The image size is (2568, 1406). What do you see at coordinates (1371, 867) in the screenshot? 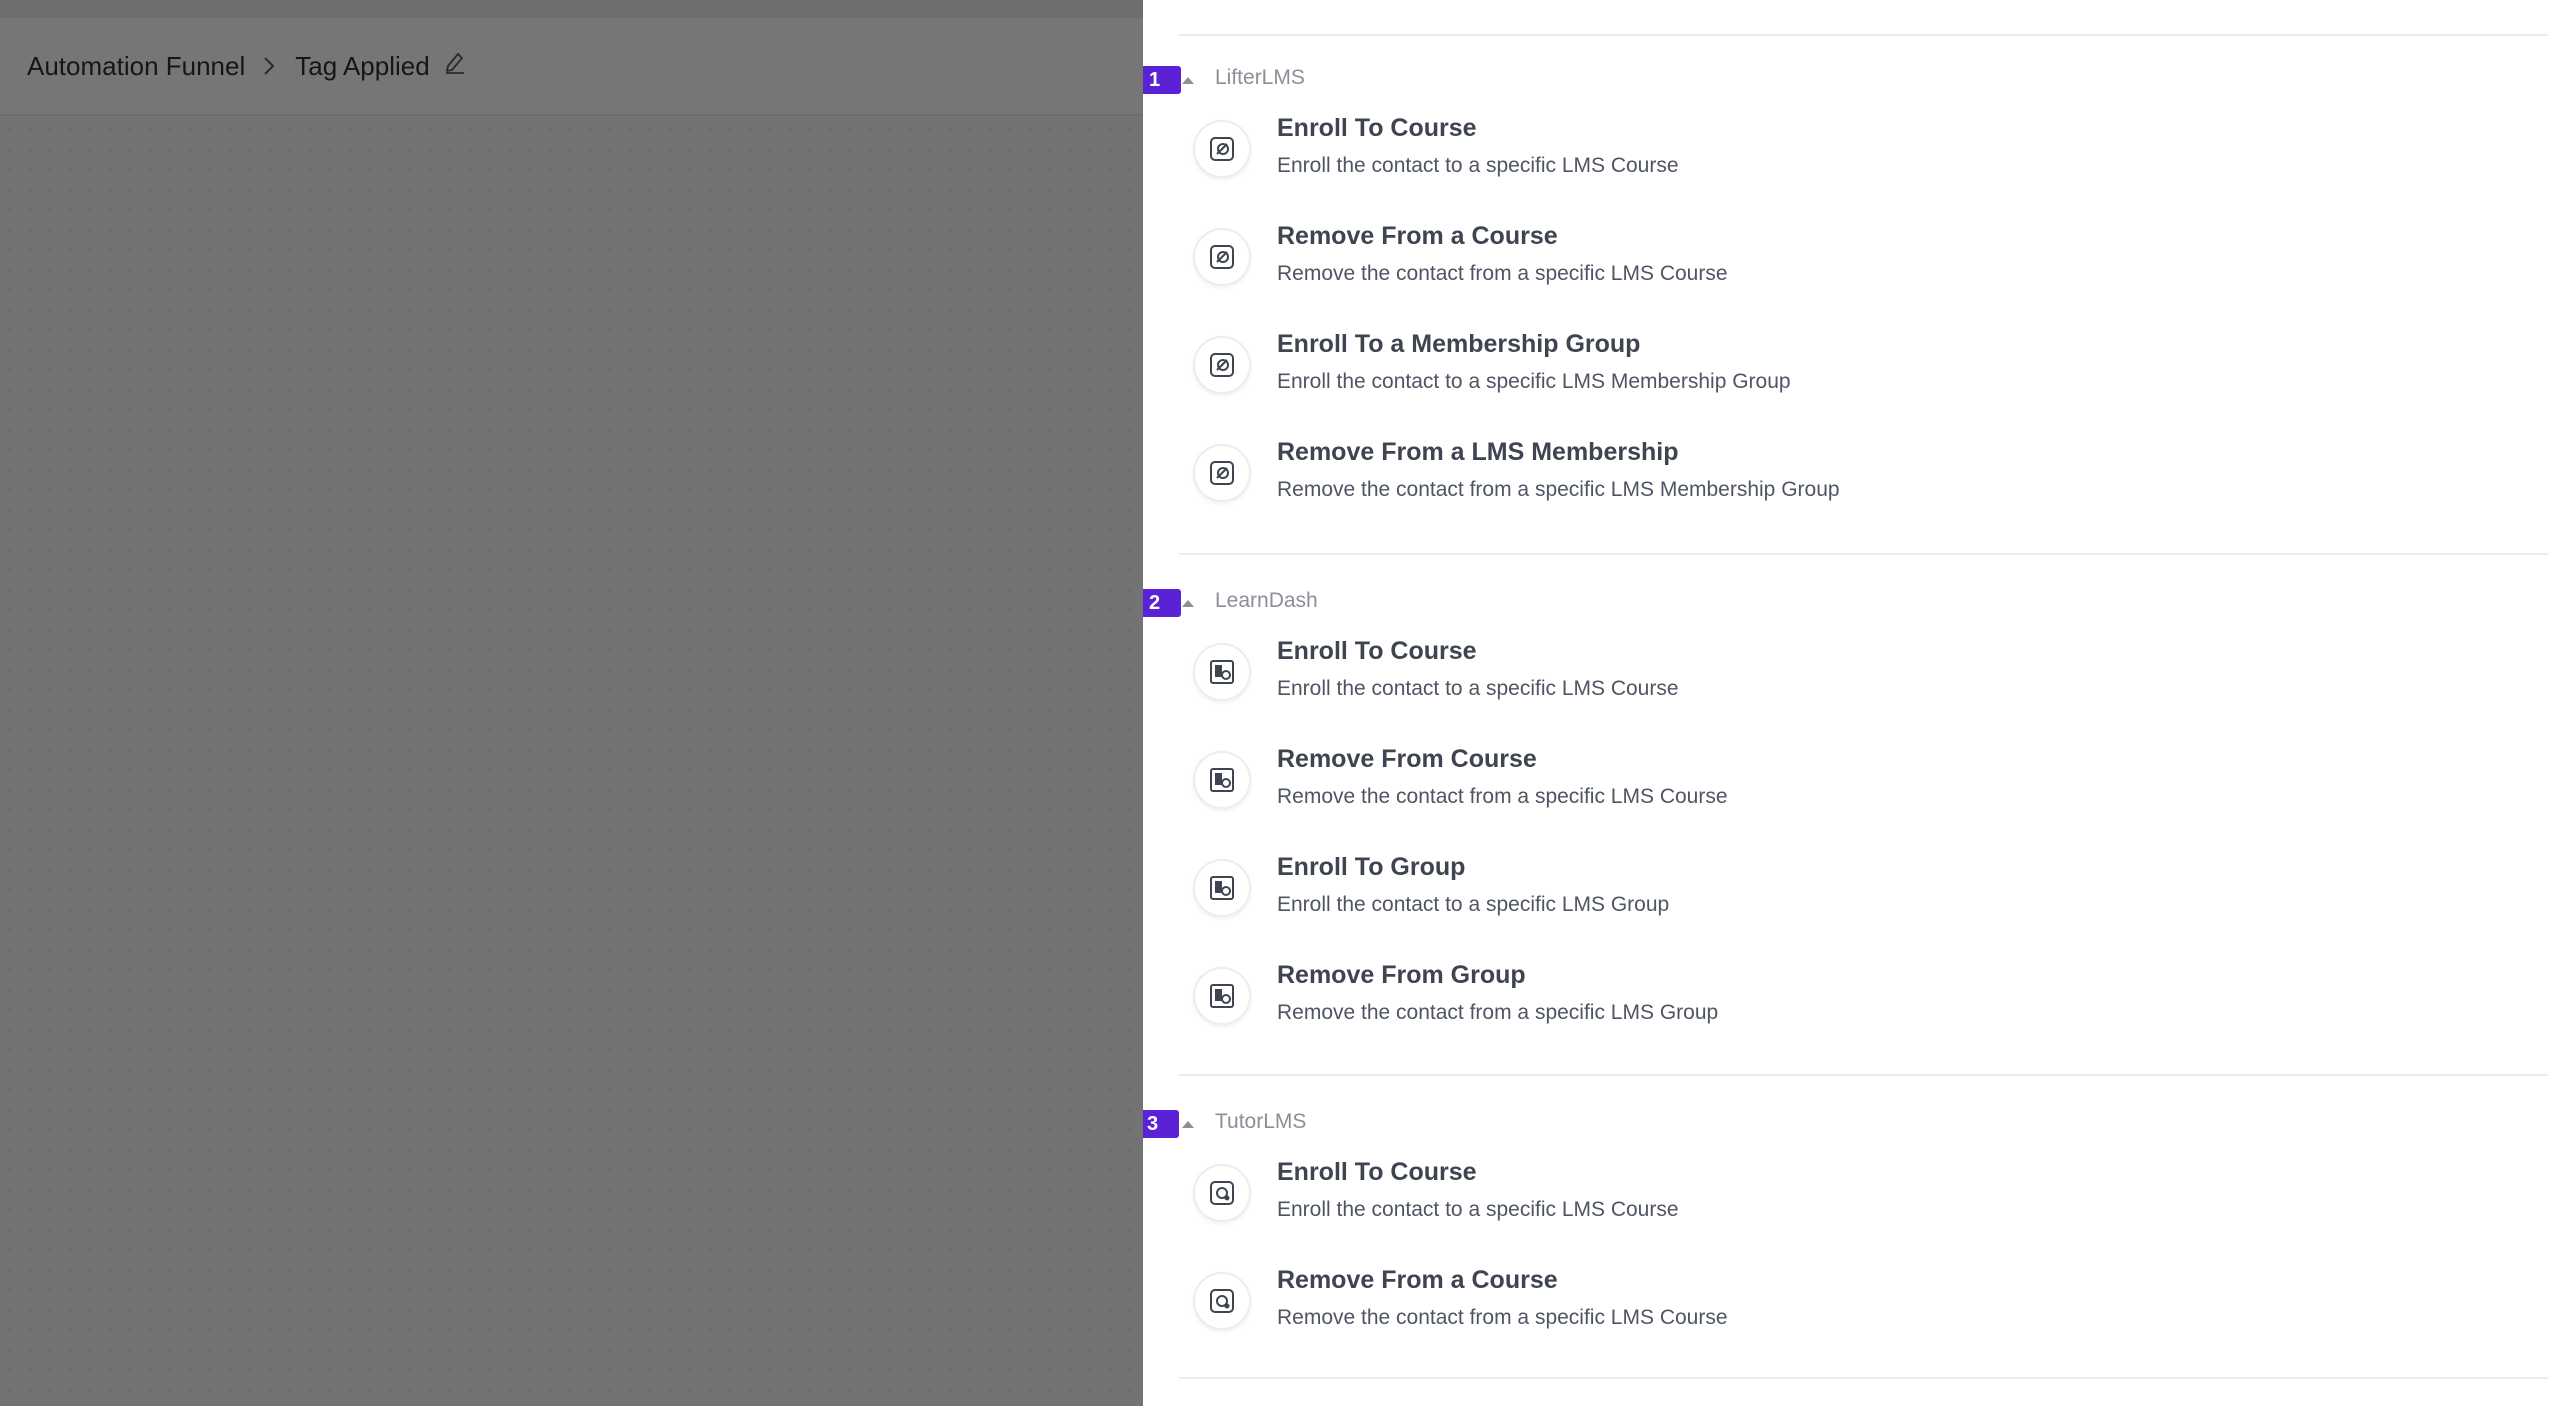
I see `action-title: Enroll To Group` at bounding box center [1371, 867].